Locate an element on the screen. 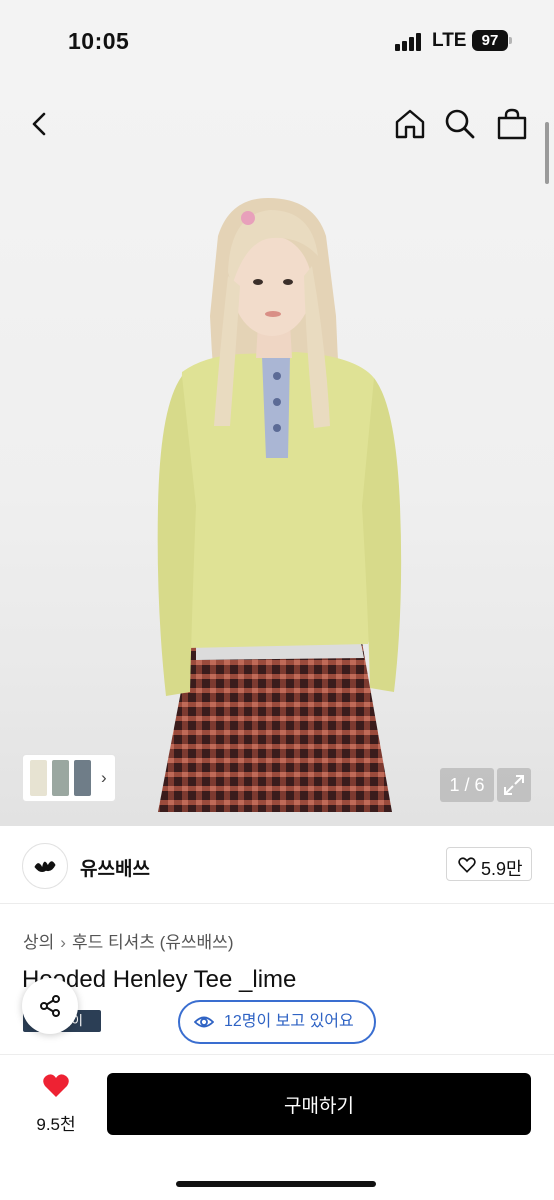 The image size is (554, 1200). signal-icon is located at coordinates (410, 42).